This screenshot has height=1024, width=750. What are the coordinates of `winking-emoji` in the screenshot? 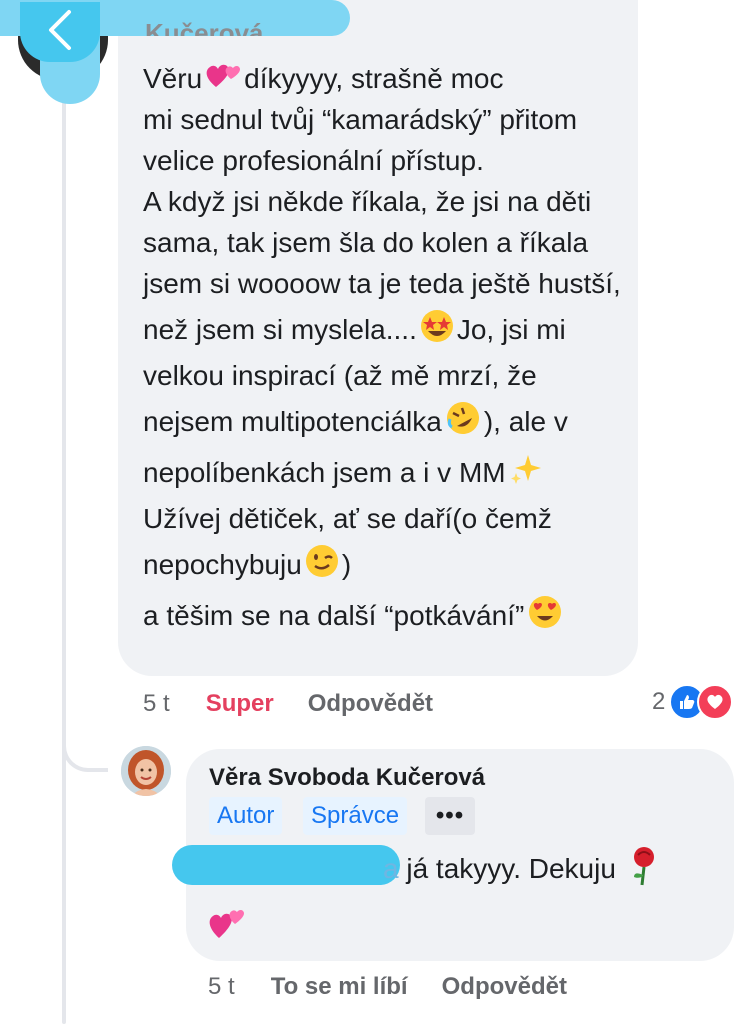 It's located at (322, 565).